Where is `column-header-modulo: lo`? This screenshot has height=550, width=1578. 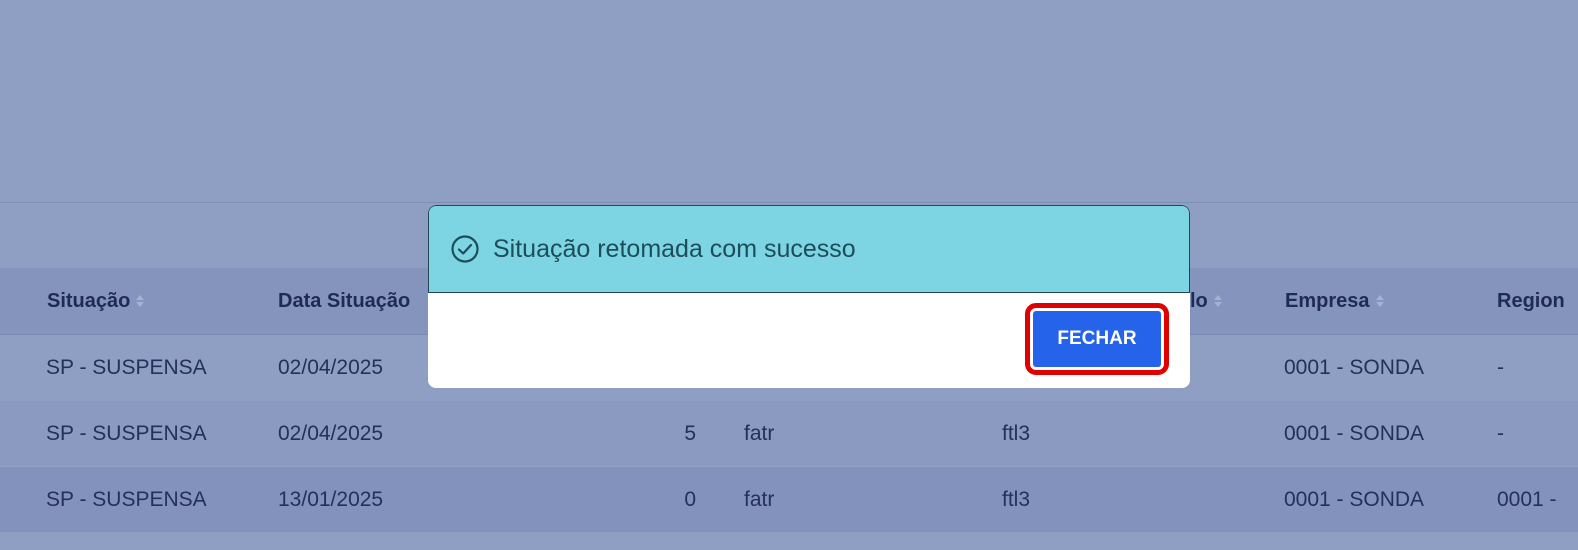
column-header-modulo: lo is located at coordinates (1206, 301).